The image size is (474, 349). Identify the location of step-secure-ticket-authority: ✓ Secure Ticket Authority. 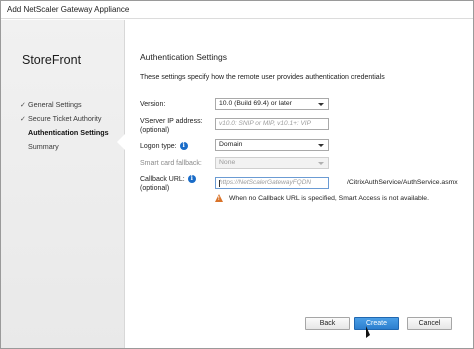
(64, 119).